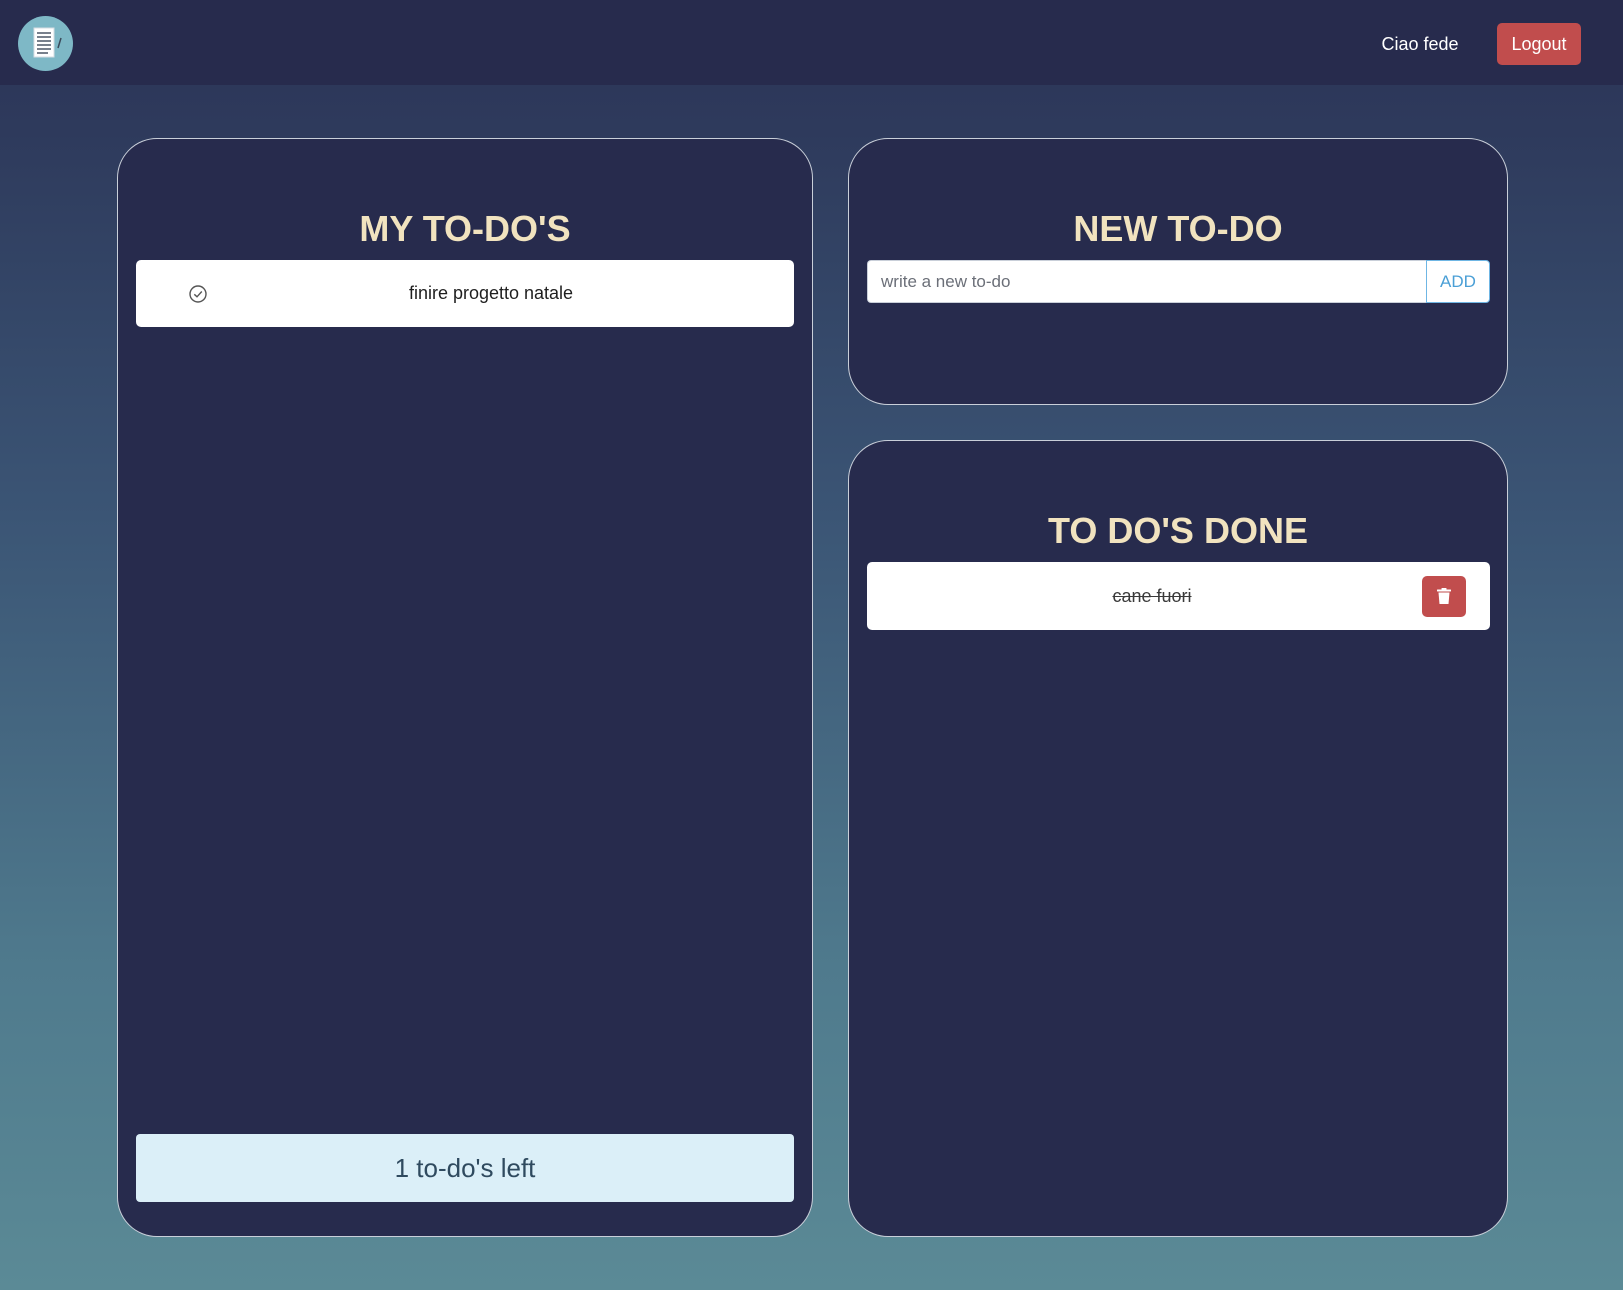 The width and height of the screenshot is (1623, 1290). I want to click on logout-button: Logout, so click(1539, 44).